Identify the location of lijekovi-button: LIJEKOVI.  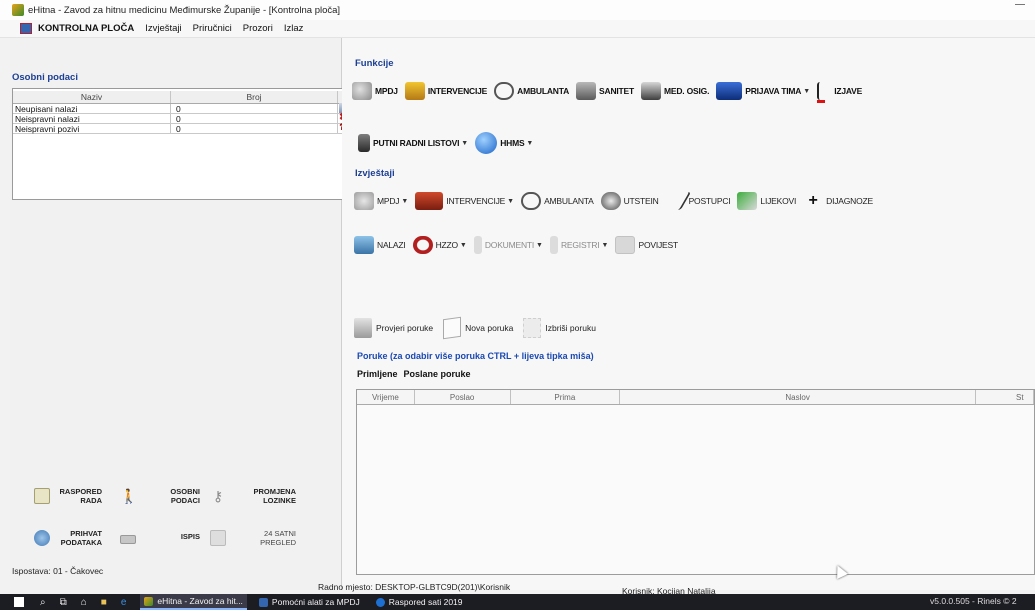
(766, 201).